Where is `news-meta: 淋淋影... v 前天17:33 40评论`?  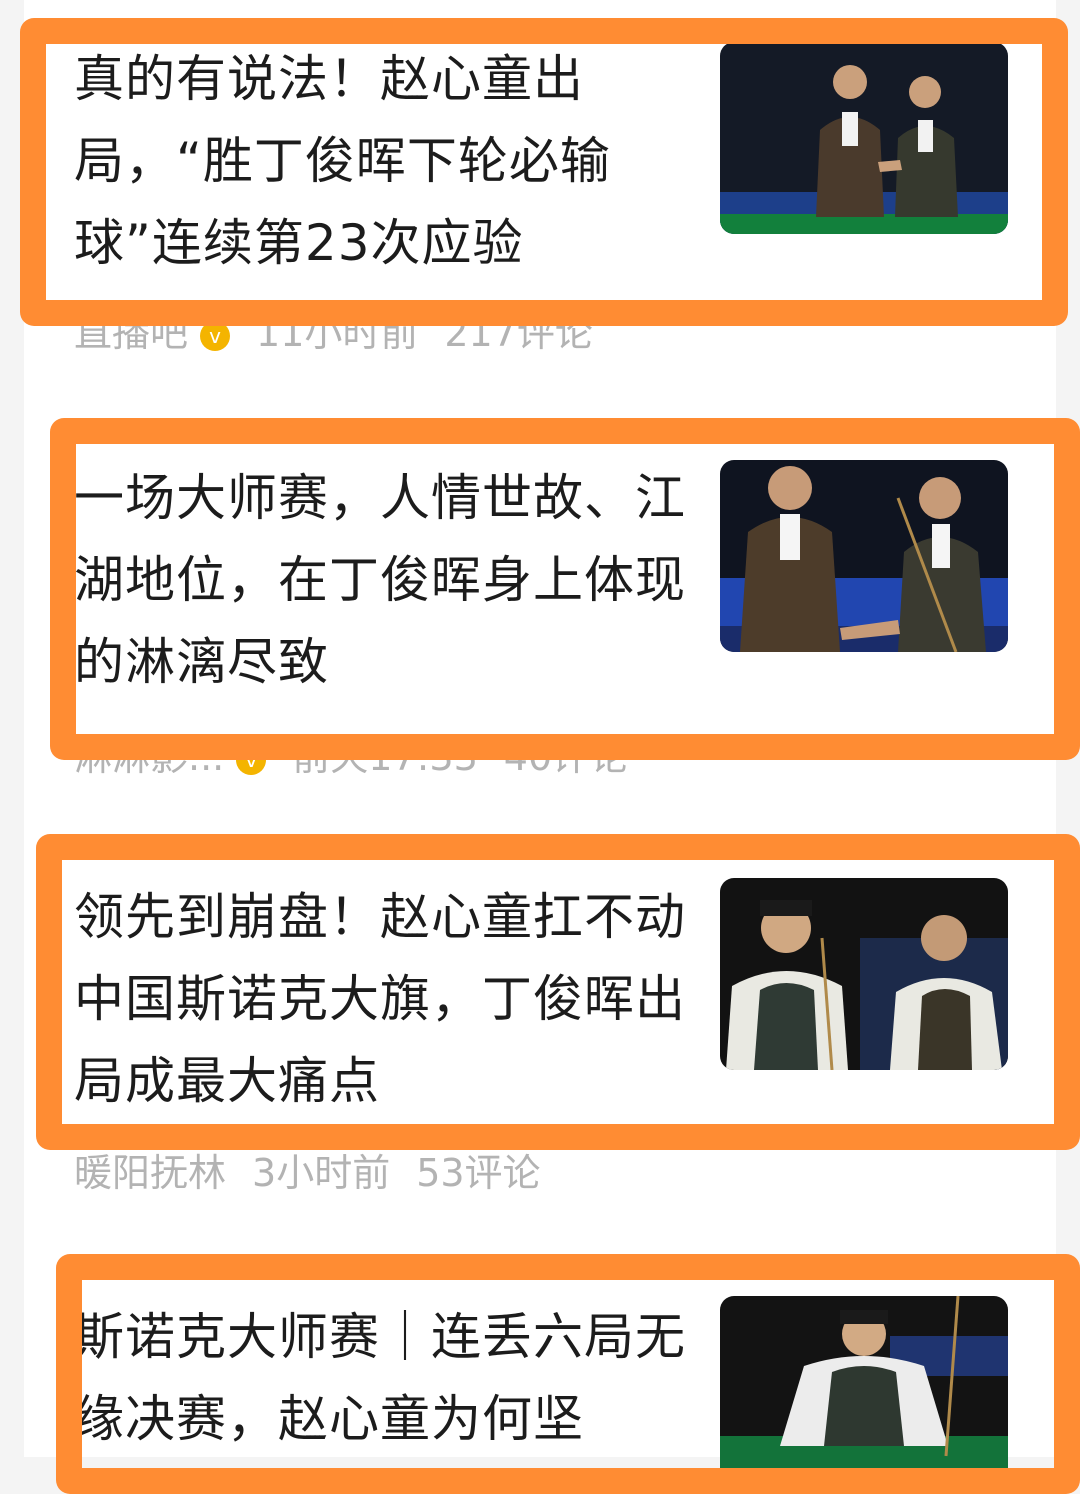
news-meta: 淋淋影... v 前天17:33 40评论 is located at coordinates (364, 753).